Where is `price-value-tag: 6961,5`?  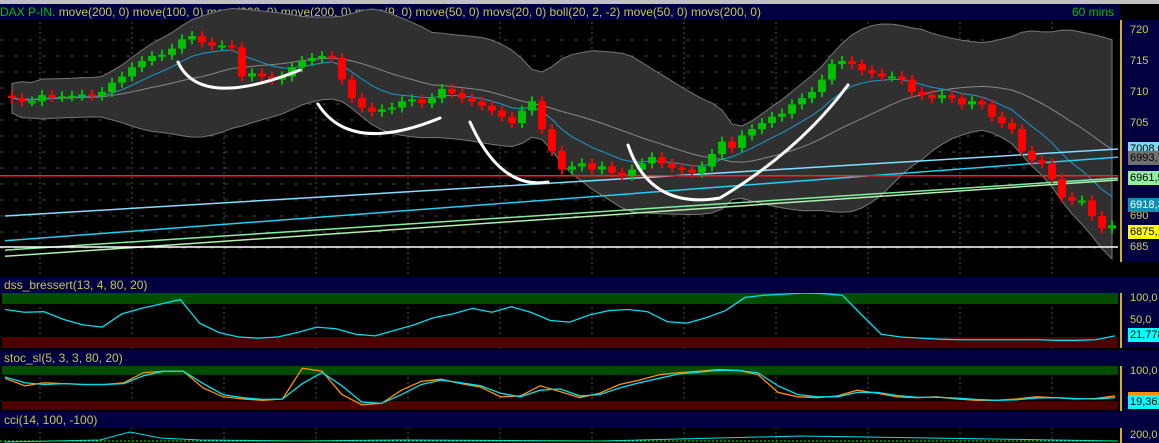
price-value-tag: 6961,5 is located at coordinates (1143, 178).